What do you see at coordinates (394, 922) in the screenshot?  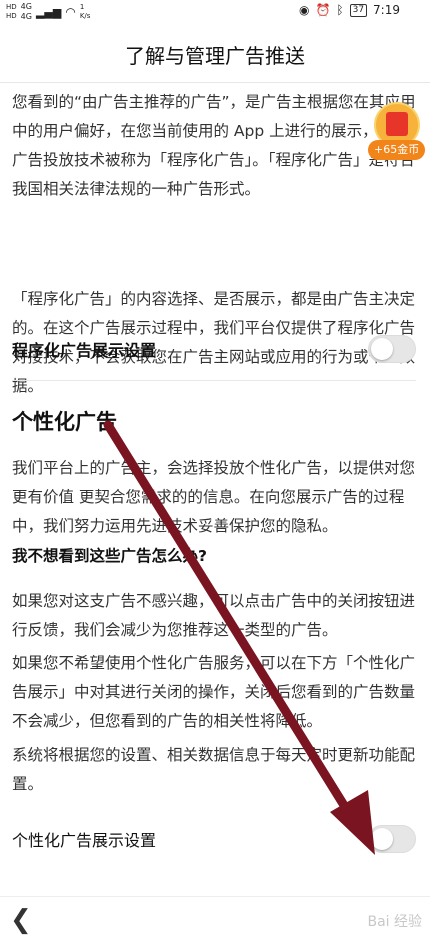 I see `watermark-logo: Bai 经验` at bounding box center [394, 922].